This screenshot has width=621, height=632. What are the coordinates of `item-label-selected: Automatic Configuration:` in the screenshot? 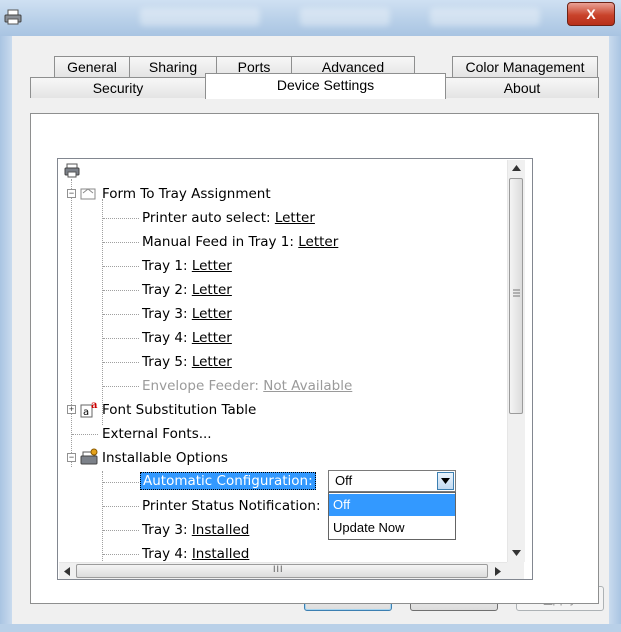 It's located at (228, 481).